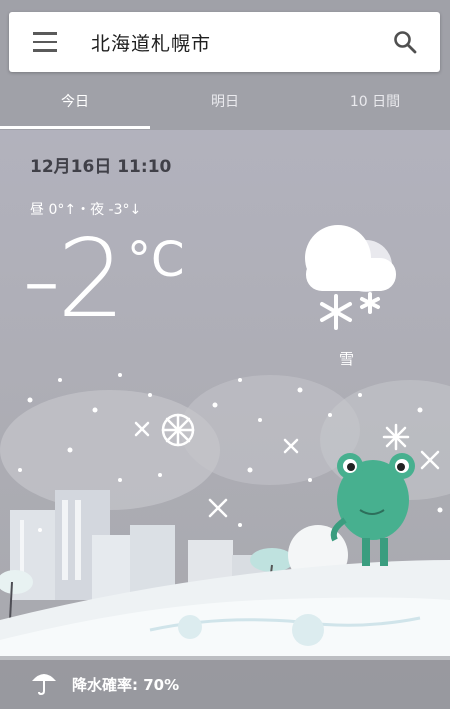  What do you see at coordinates (126, 685) in the screenshot?
I see `precipitation-probability: 降水確率: 70%` at bounding box center [126, 685].